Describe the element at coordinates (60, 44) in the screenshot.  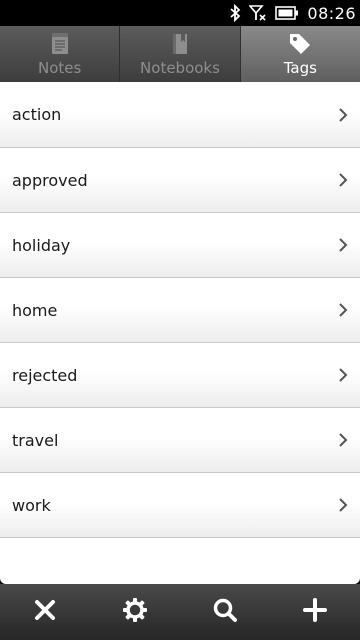
I see `notes-icon` at that location.